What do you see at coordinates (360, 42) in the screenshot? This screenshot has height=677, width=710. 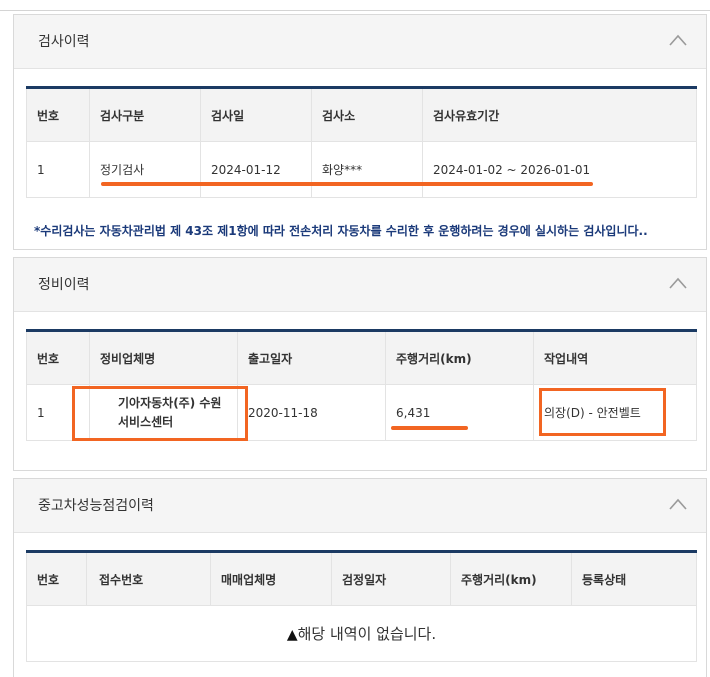 I see `inspection-panel-header: 검사이력` at bounding box center [360, 42].